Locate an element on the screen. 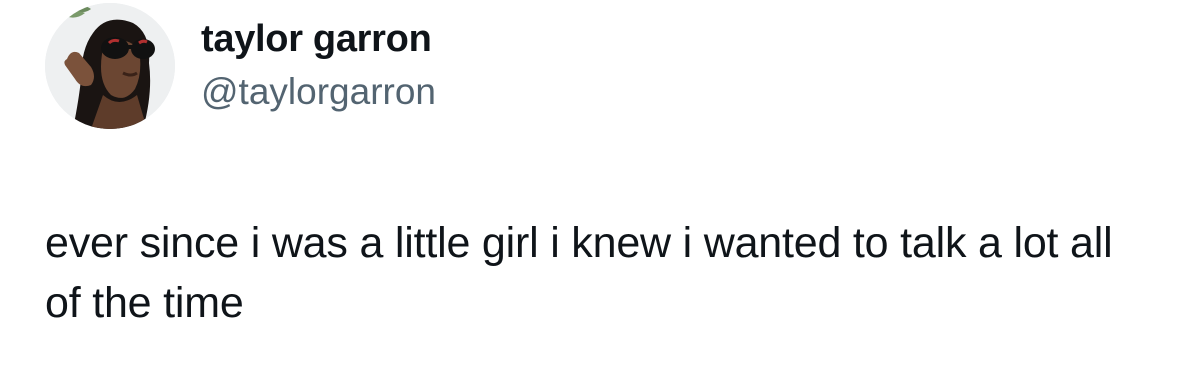 This screenshot has height=392, width=1179. avatar is located at coordinates (110, 66).